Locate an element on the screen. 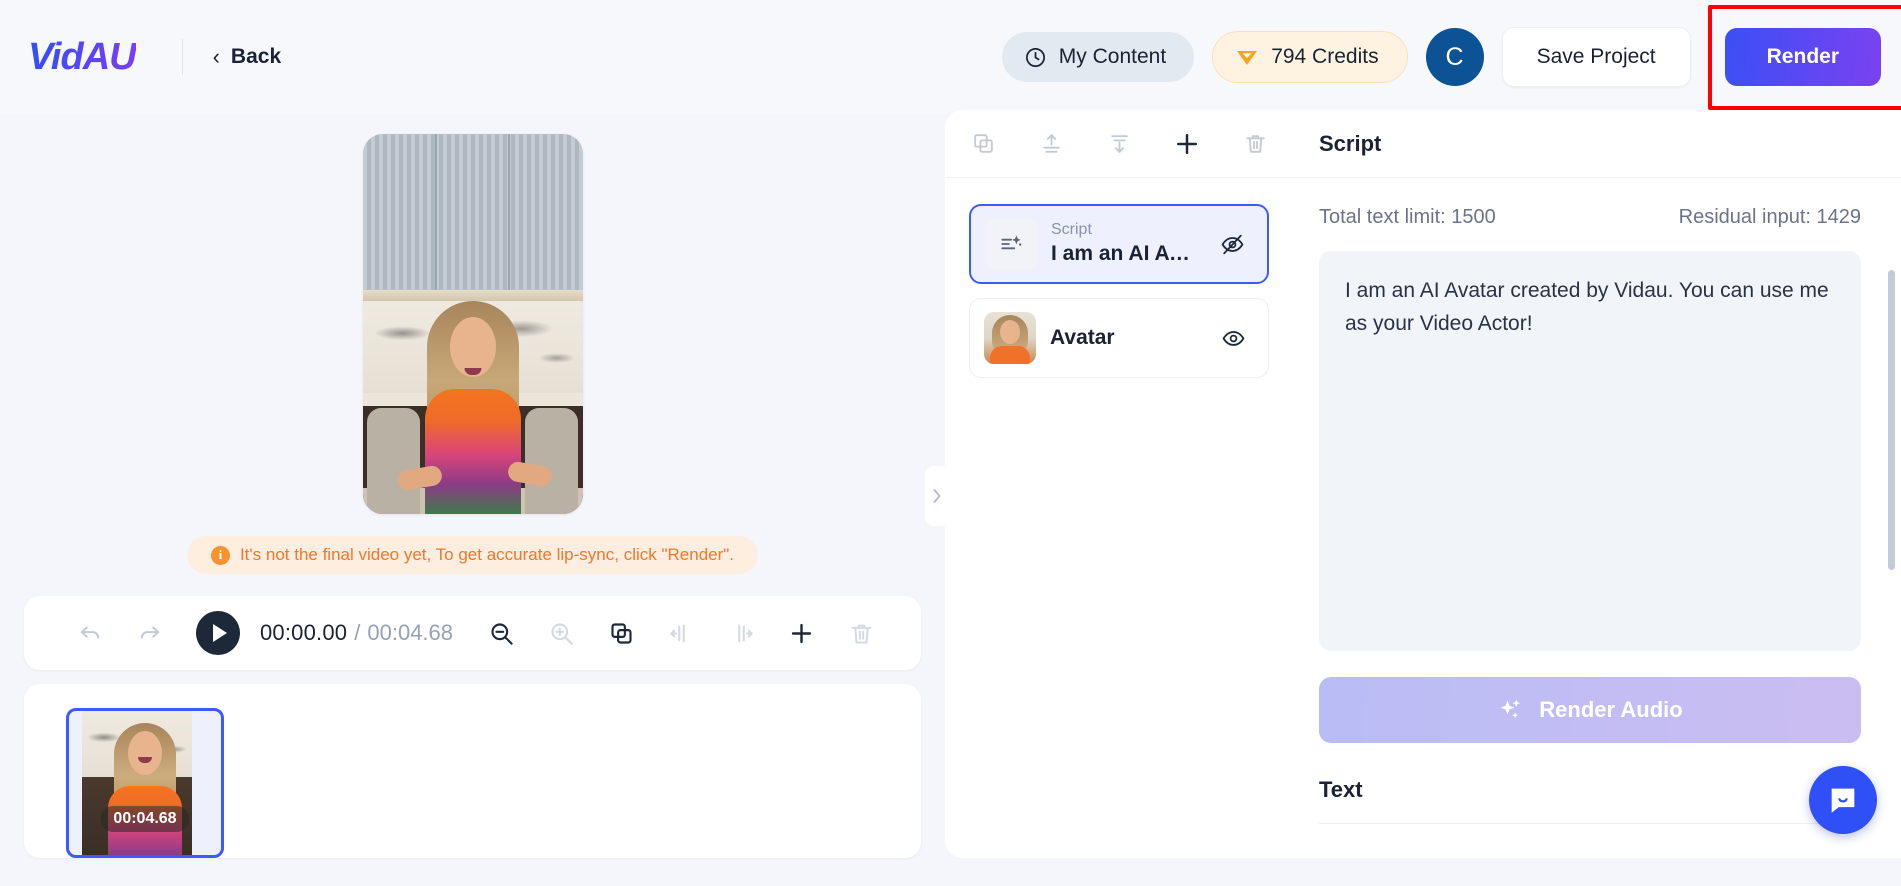 Image resolution: width=1901 pixels, height=886 pixels. undo-button is located at coordinates (90, 633).